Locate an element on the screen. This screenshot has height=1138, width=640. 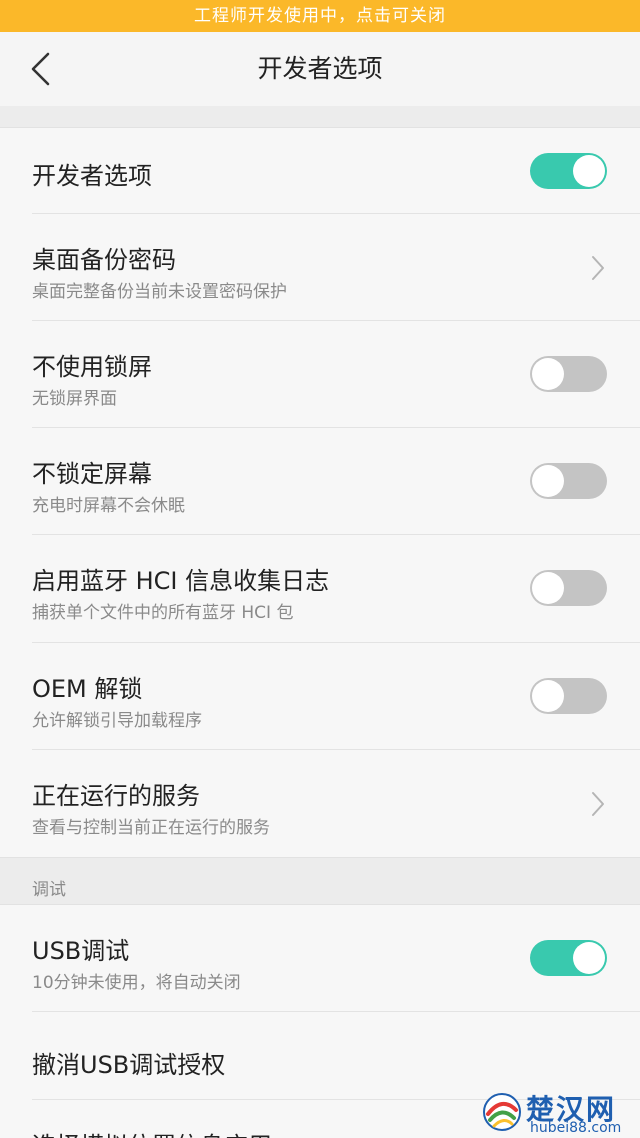
row-title: 桌面备份密码 is located at coordinates (104, 260).